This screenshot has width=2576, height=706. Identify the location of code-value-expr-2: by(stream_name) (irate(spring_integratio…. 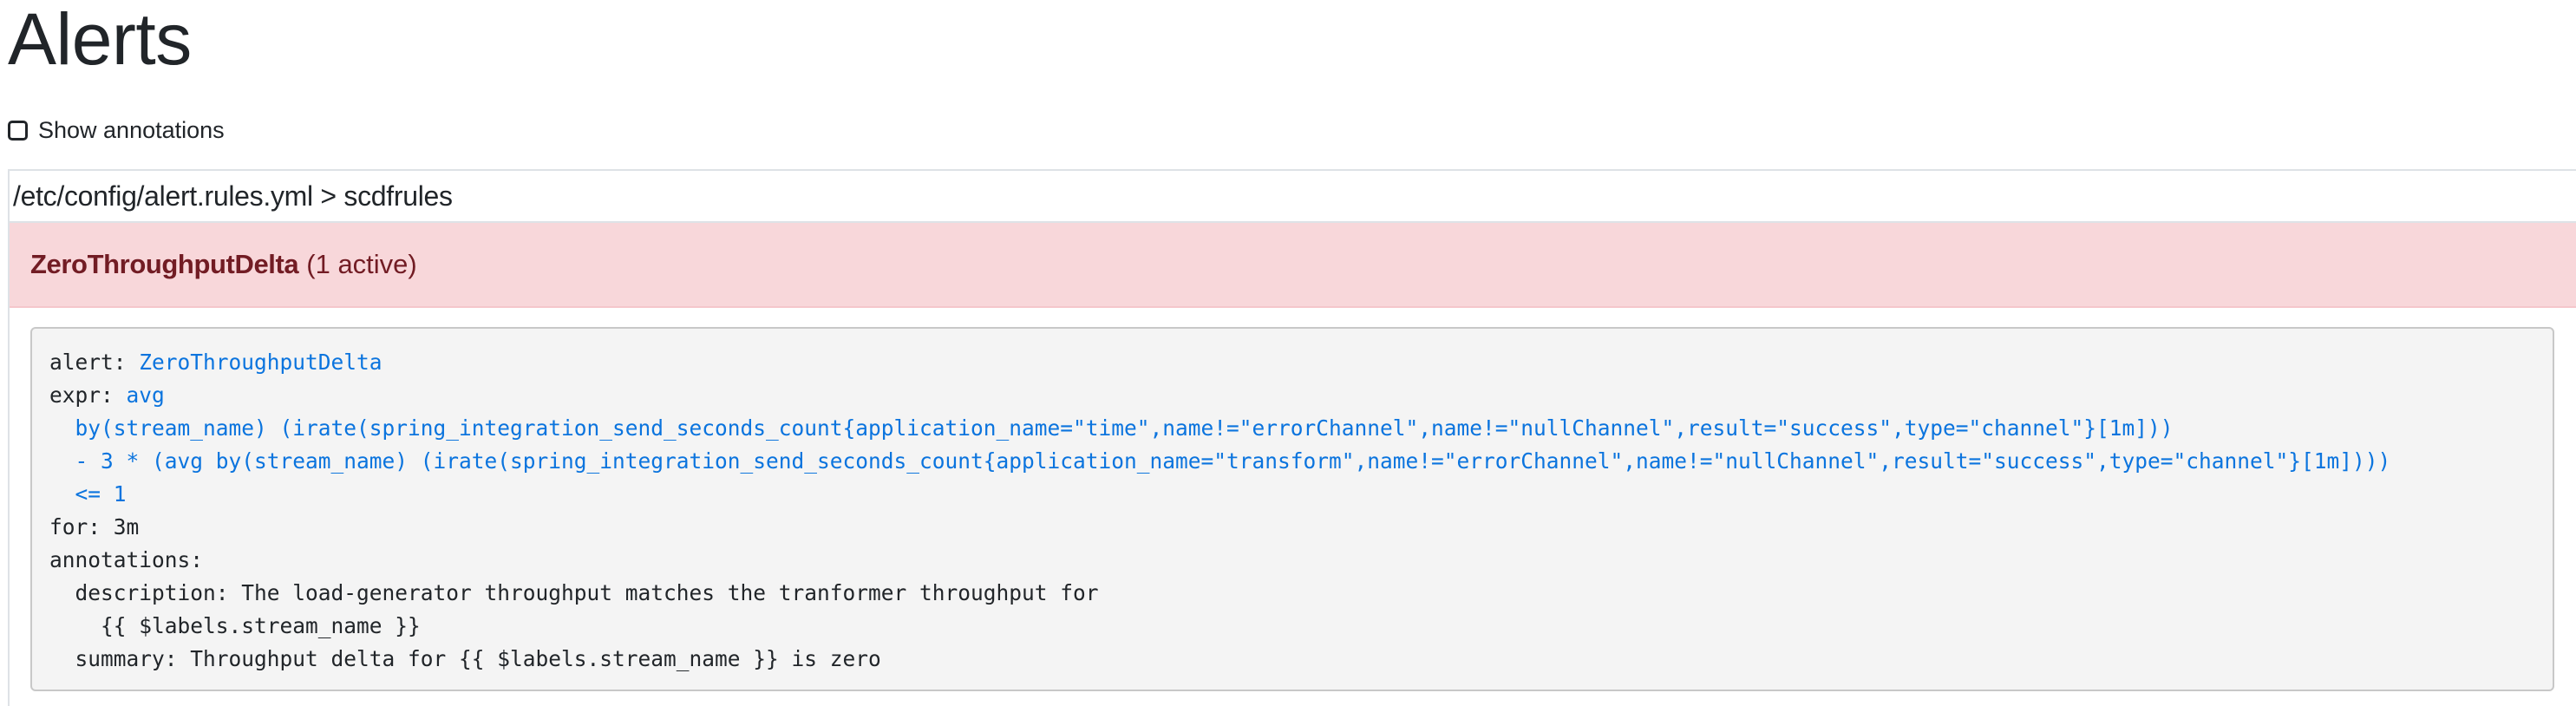
(1111, 428).